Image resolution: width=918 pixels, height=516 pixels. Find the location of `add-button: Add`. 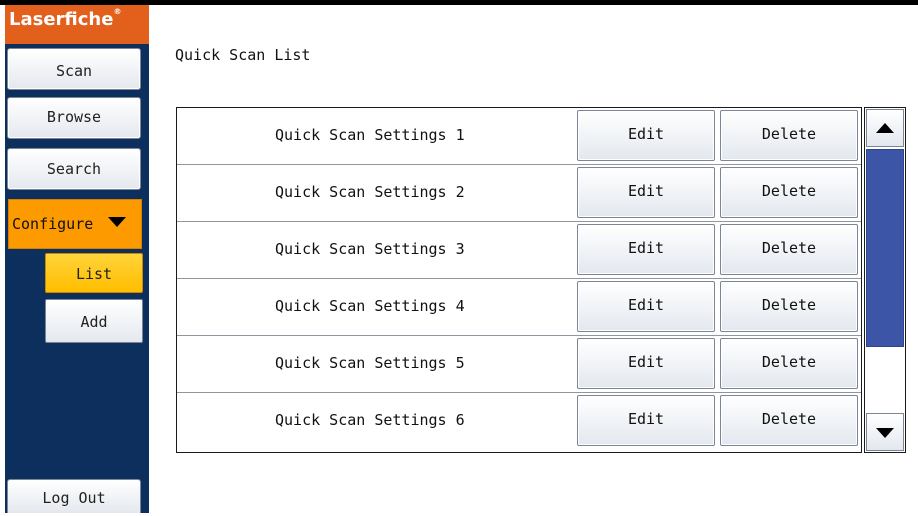

add-button: Add is located at coordinates (94, 321).